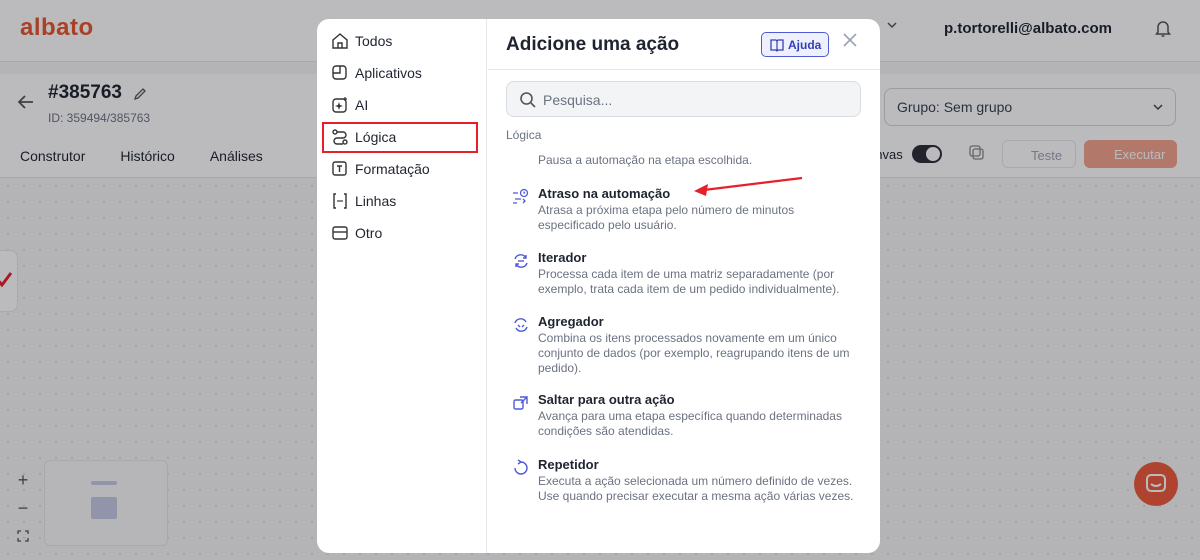 This screenshot has width=1200, height=560. What do you see at coordinates (524, 135) in the screenshot?
I see `section-label: Lógica` at bounding box center [524, 135].